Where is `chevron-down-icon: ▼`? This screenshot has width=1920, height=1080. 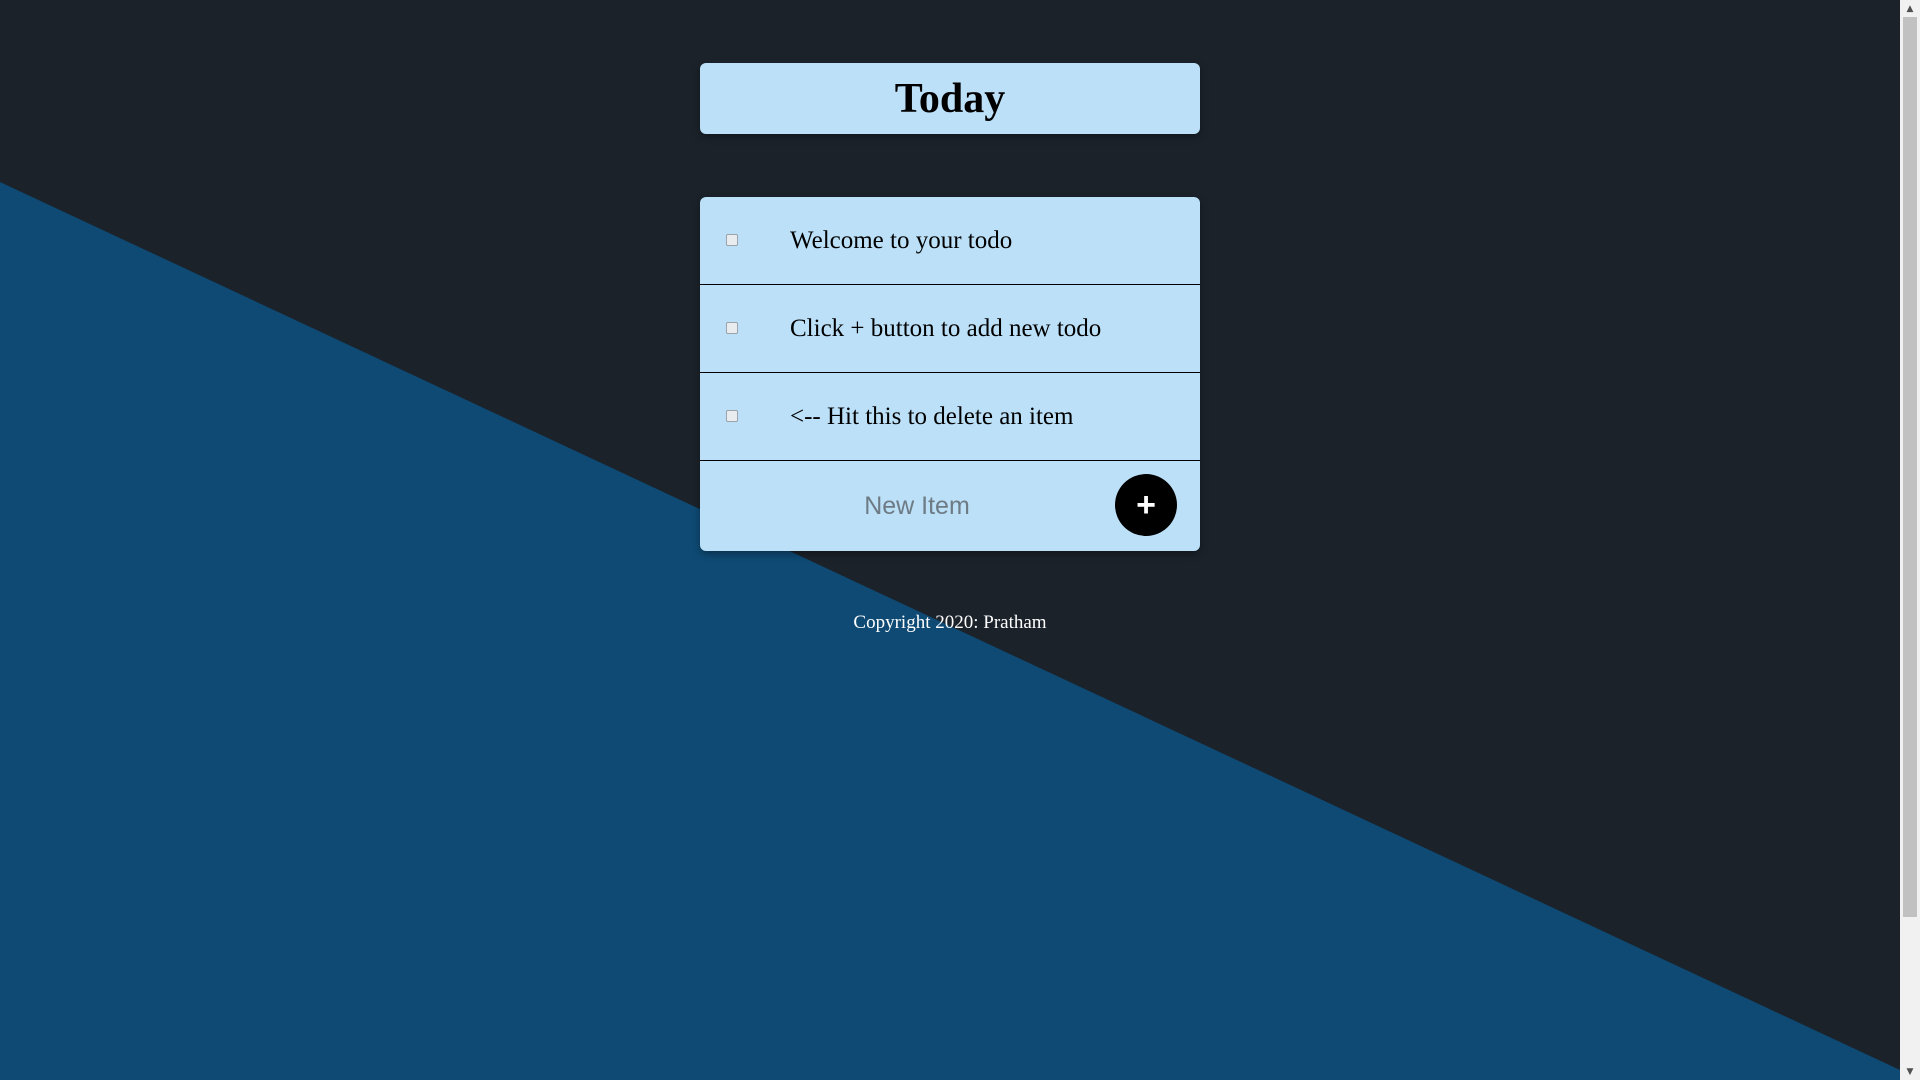 chevron-down-icon: ▼ is located at coordinates (1910, 1071).